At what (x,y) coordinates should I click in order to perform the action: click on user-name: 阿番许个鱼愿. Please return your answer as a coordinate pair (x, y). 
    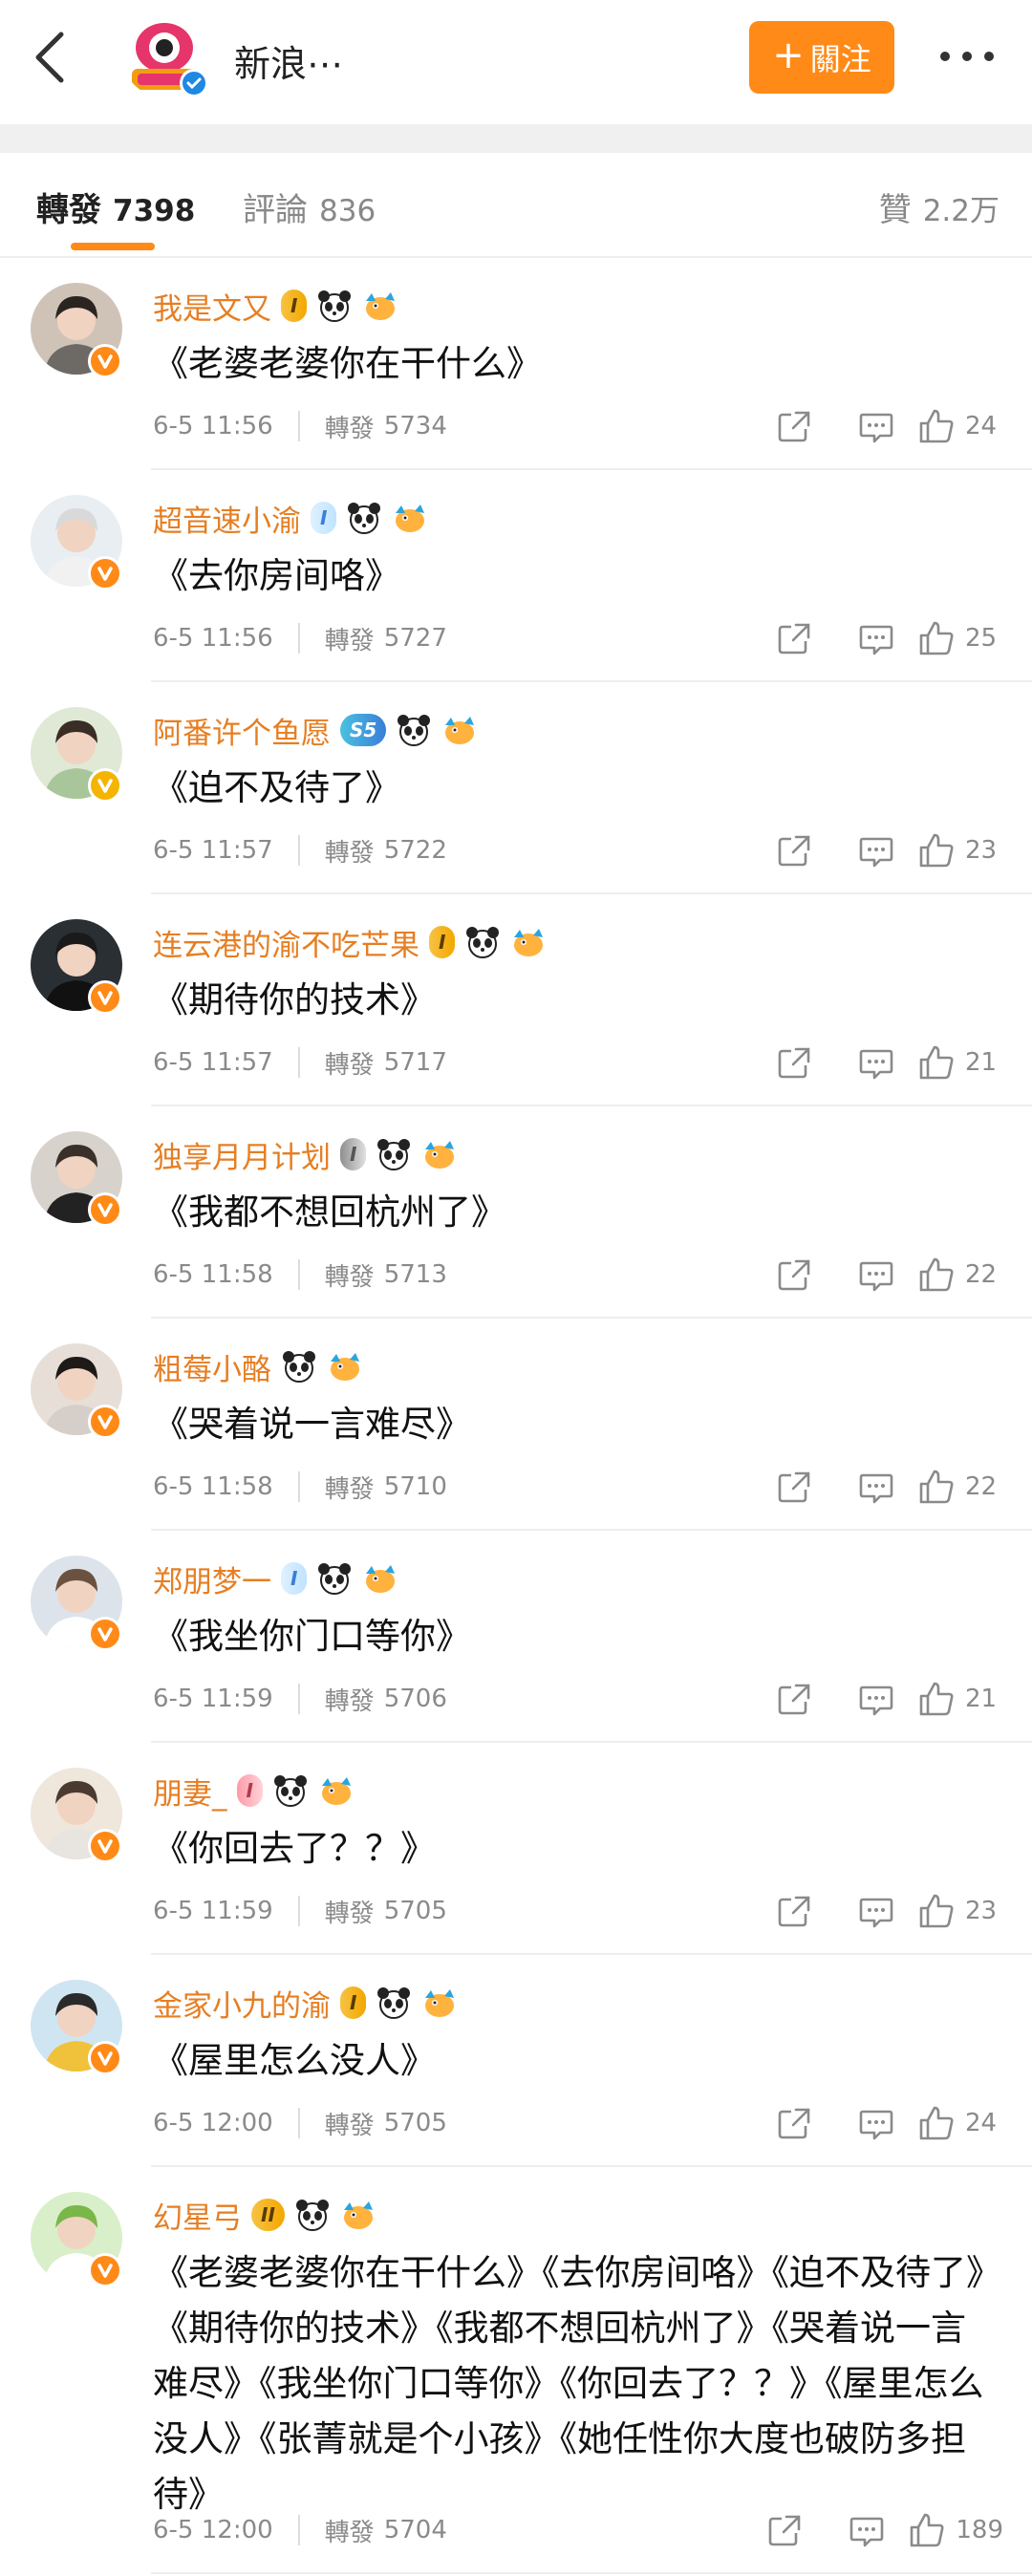
    Looking at the image, I should click on (242, 730).